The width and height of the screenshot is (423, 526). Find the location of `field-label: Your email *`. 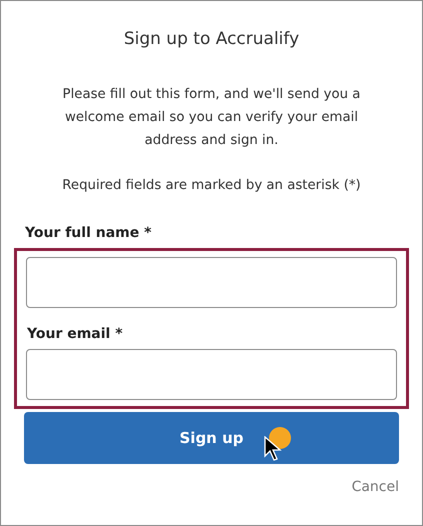

field-label: Your email * is located at coordinates (75, 334).